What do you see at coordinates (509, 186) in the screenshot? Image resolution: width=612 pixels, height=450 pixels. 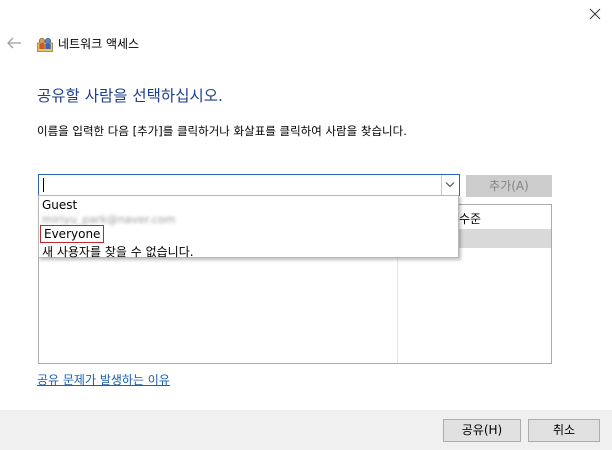 I see `add-button: 추가(A)` at bounding box center [509, 186].